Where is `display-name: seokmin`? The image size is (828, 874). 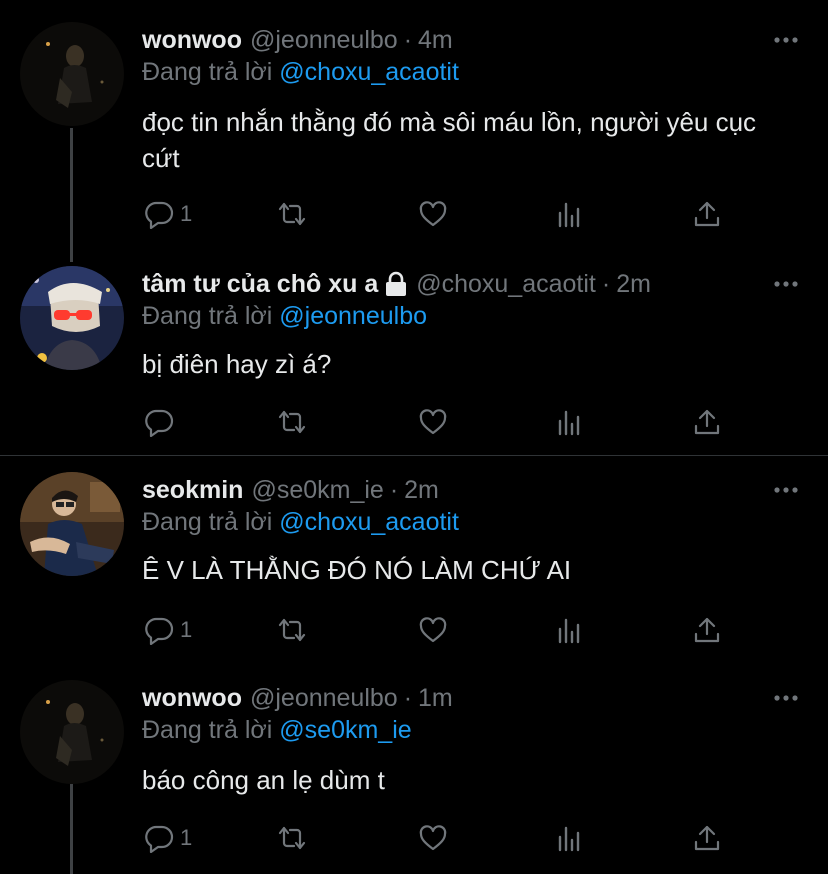
display-name: seokmin is located at coordinates (192, 490).